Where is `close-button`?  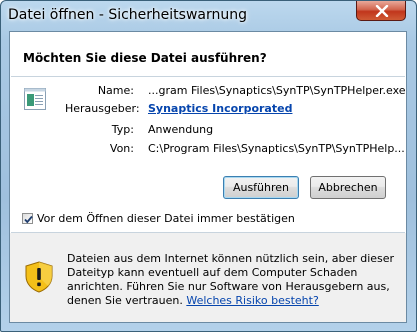 close-button is located at coordinates (381, 11).